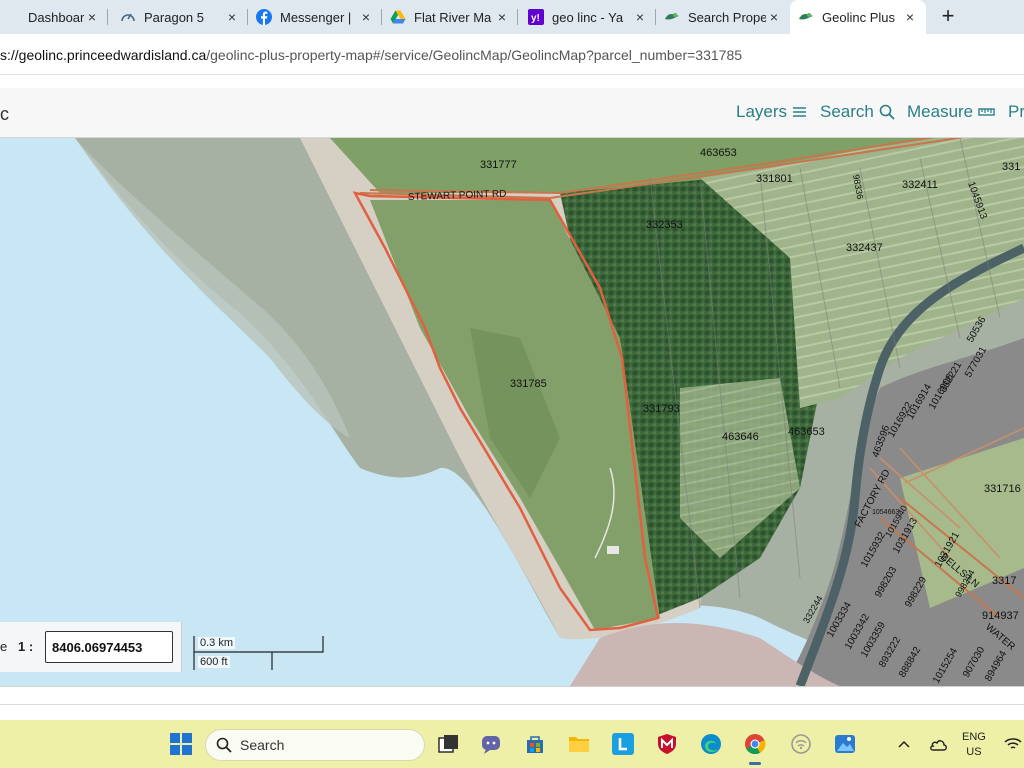 The height and width of the screenshot is (768, 1024). What do you see at coordinates (1002, 489) in the screenshot?
I see `parcel-label: 331716` at bounding box center [1002, 489].